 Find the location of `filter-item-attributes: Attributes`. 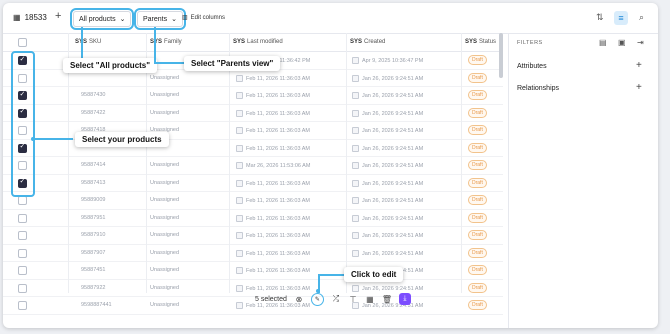

filter-item-attributes: Attributes is located at coordinates (532, 66).